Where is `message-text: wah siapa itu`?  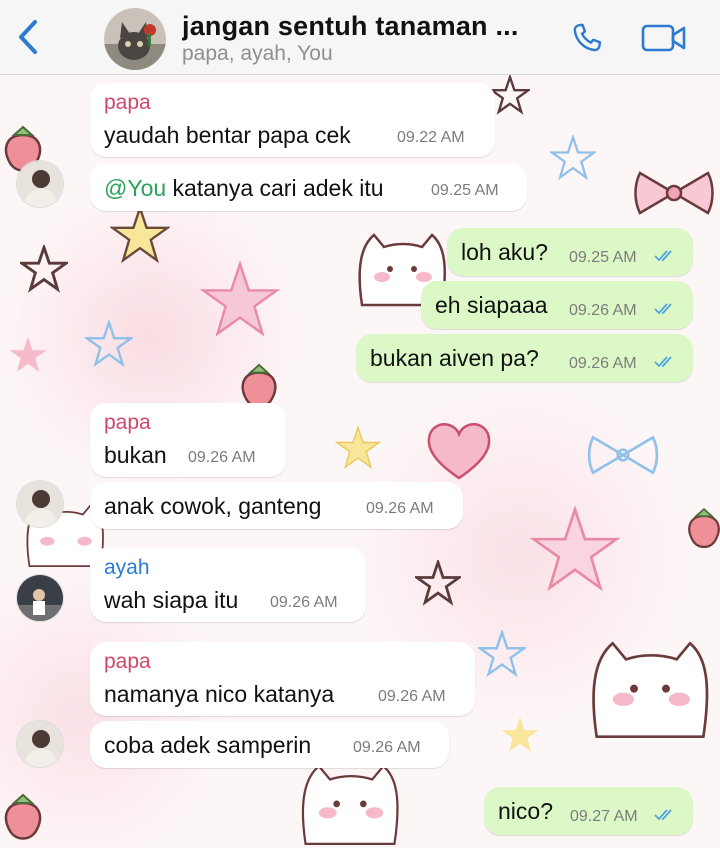
message-text: wah siapa itu is located at coordinates (171, 600).